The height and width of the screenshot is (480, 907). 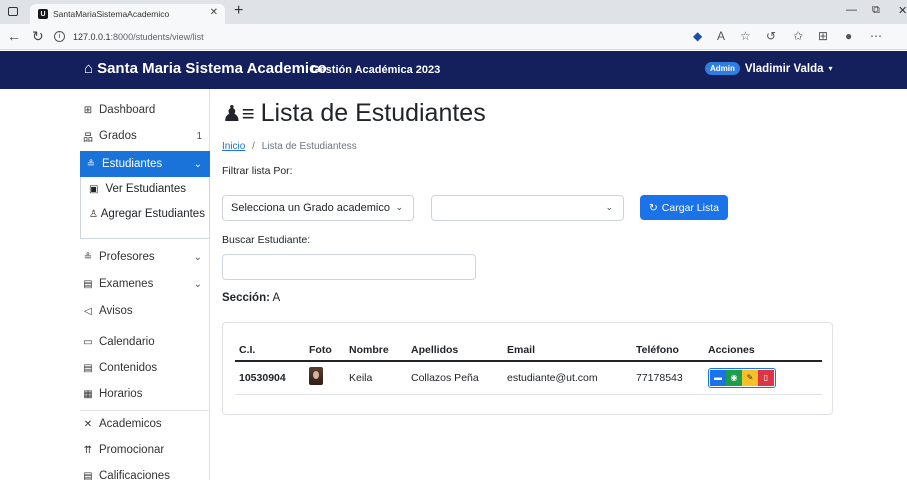 What do you see at coordinates (373, 113) in the screenshot?
I see `page-title-text: Lista de Estudiantes` at bounding box center [373, 113].